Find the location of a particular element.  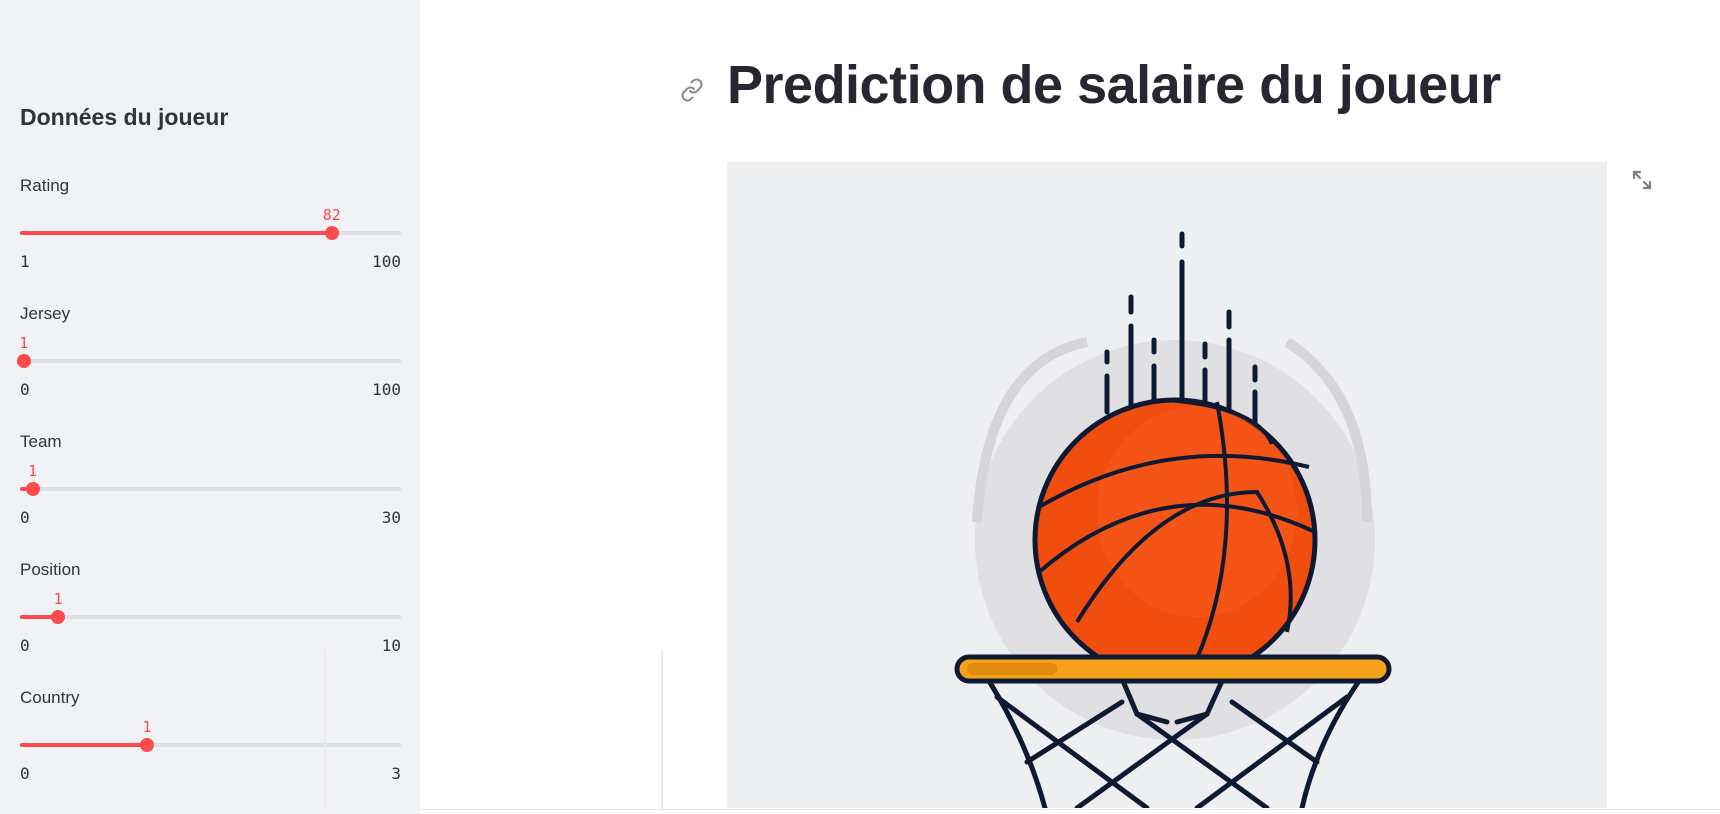

slider-label: Country is located at coordinates (50, 697).